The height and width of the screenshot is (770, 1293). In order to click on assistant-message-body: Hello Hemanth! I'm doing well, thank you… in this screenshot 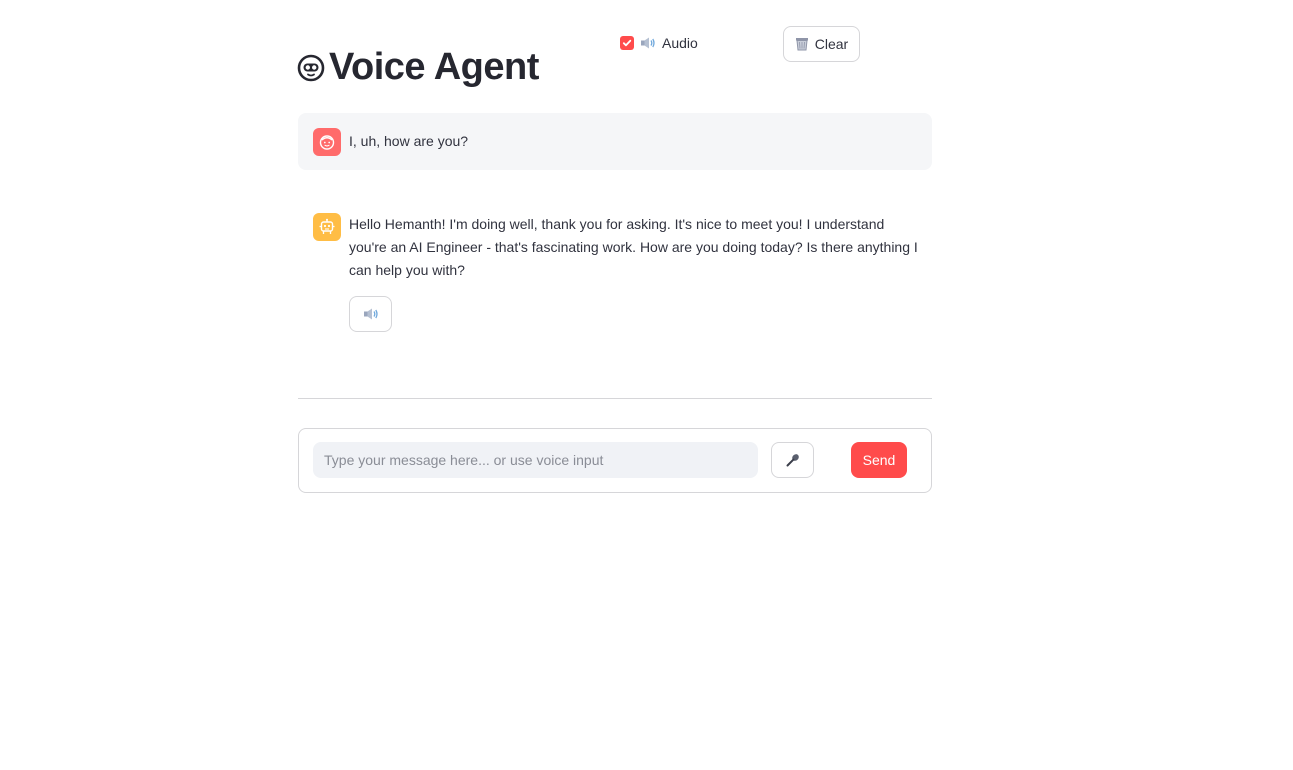, I will do `click(634, 272)`.